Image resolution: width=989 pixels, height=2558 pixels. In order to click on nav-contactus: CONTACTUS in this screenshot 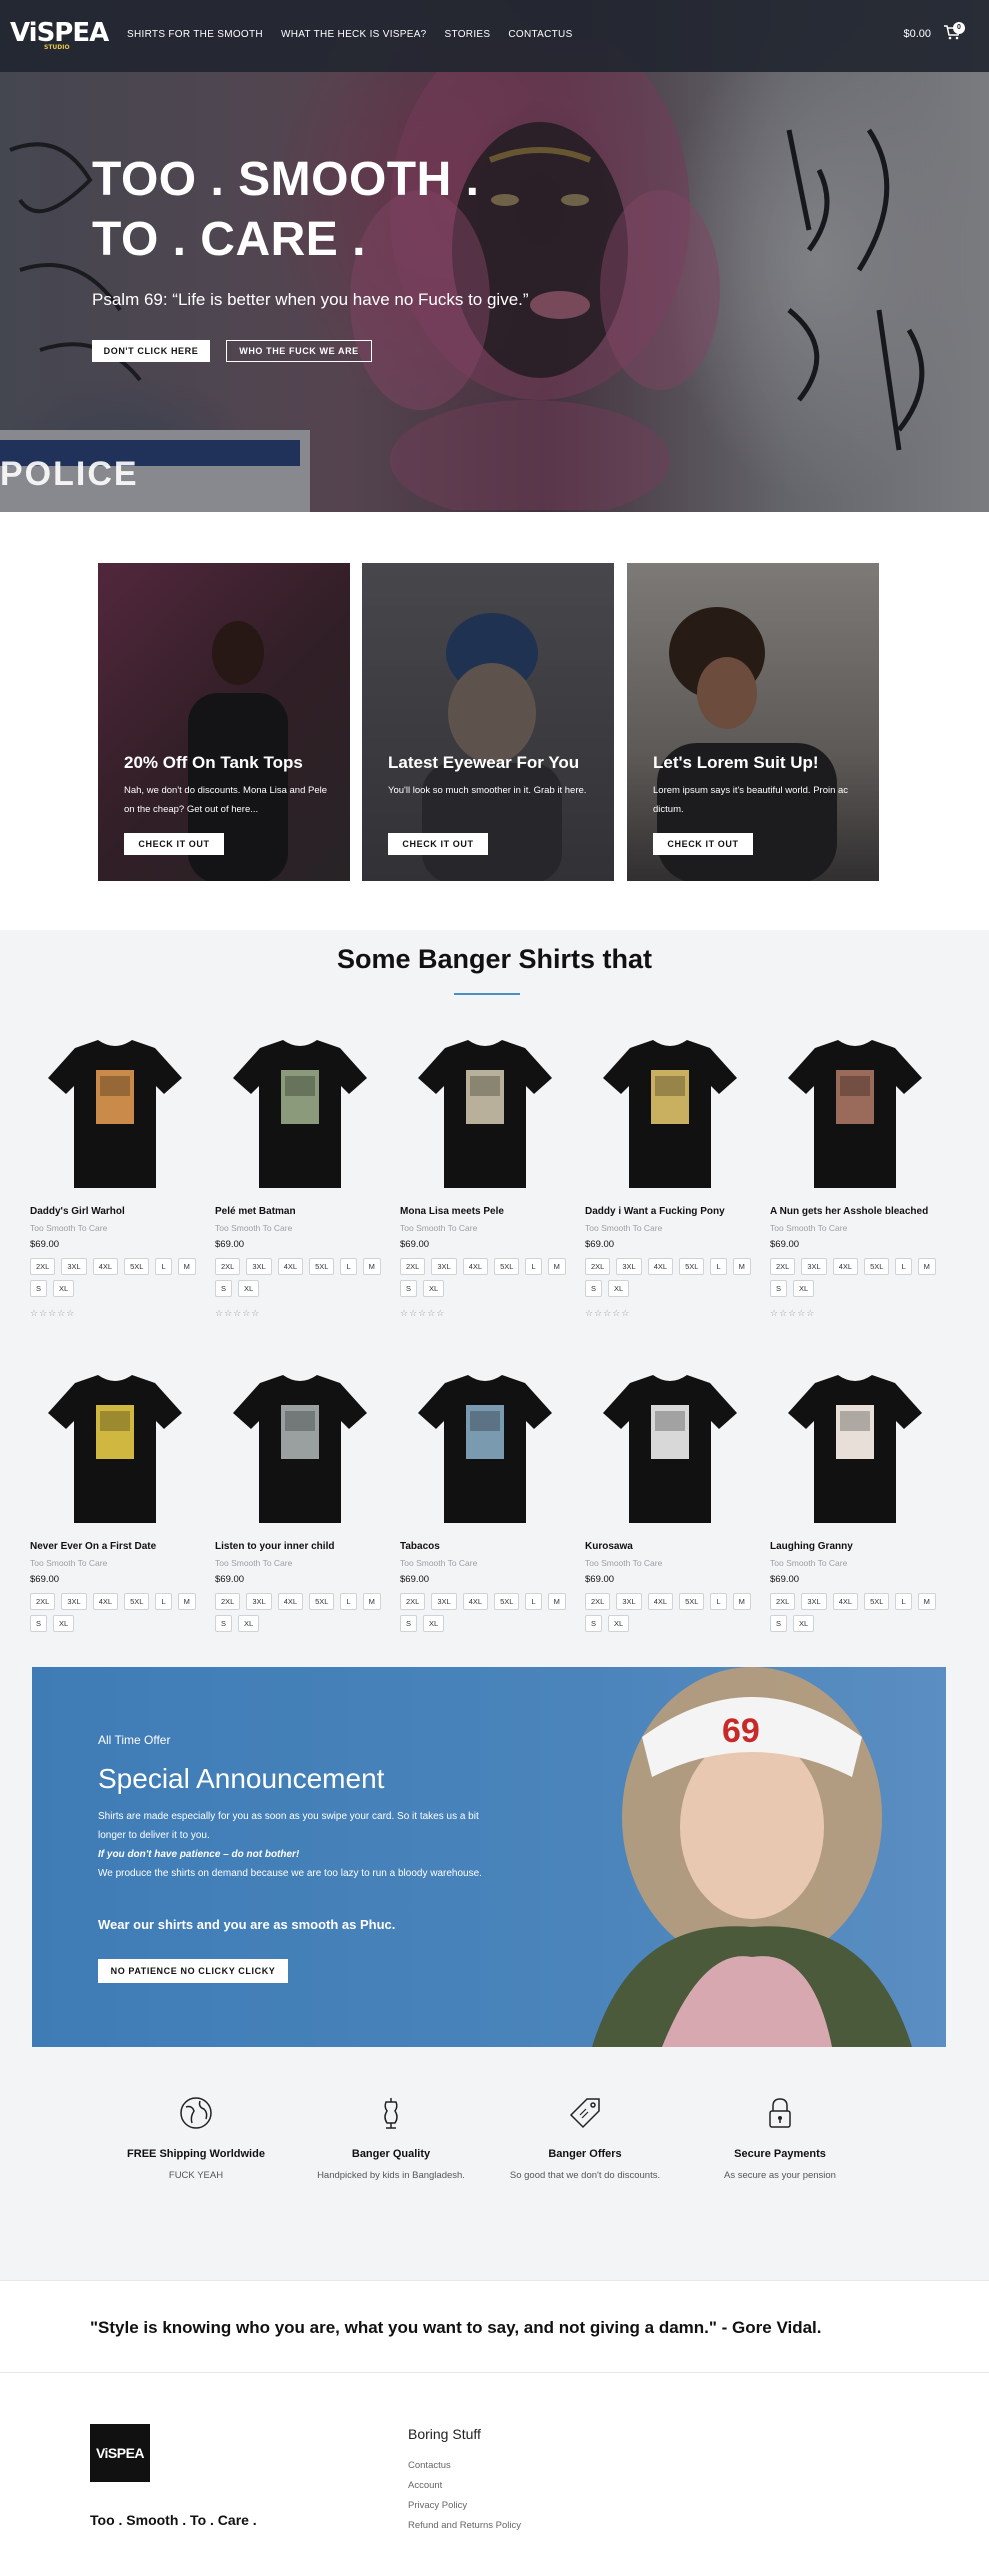, I will do `click(540, 34)`.